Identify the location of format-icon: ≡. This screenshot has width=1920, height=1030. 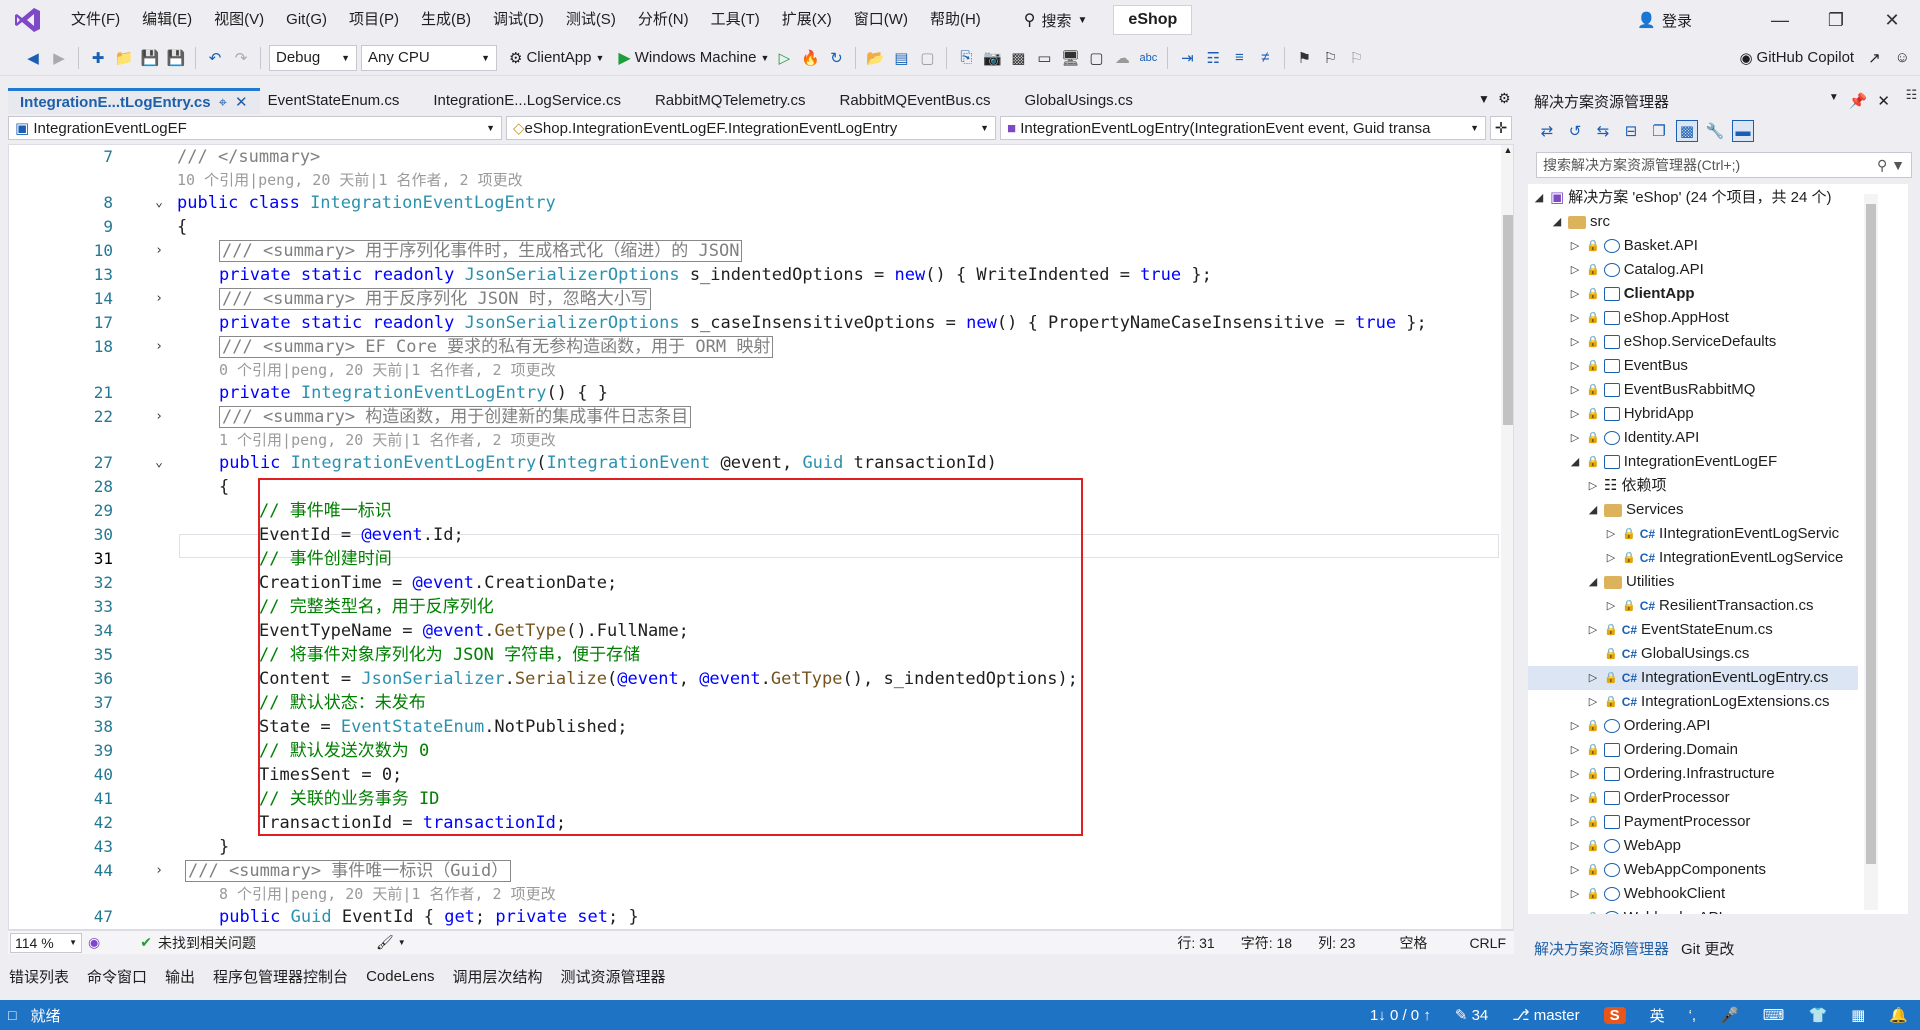
(1239, 58).